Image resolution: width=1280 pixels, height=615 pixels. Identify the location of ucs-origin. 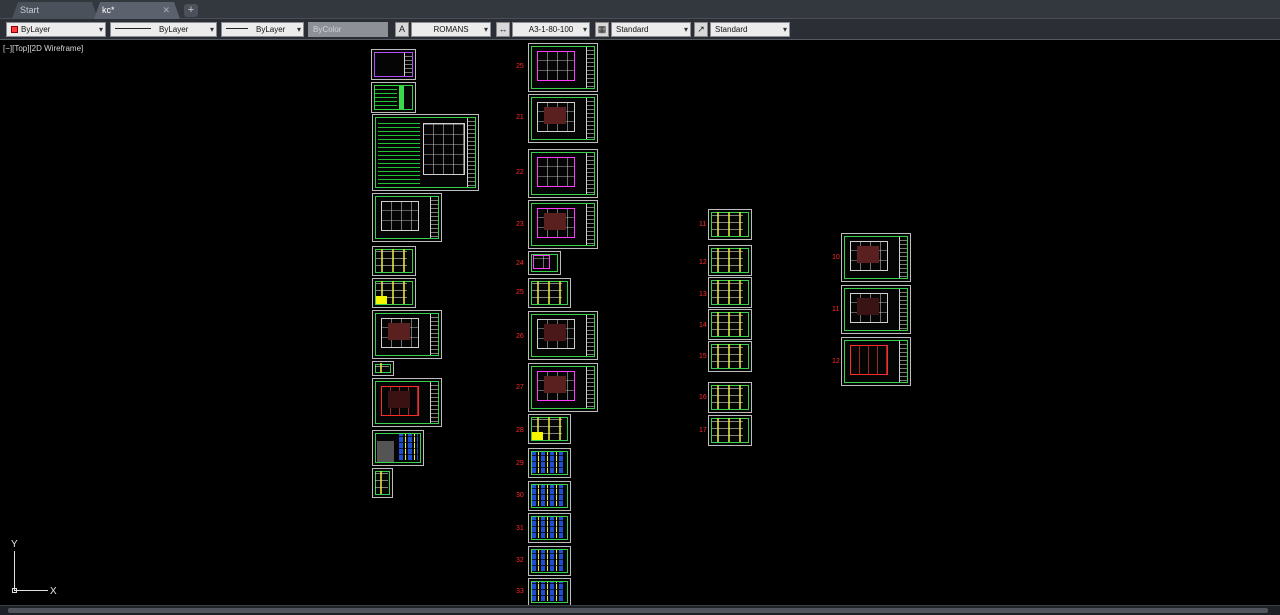
(14, 590).